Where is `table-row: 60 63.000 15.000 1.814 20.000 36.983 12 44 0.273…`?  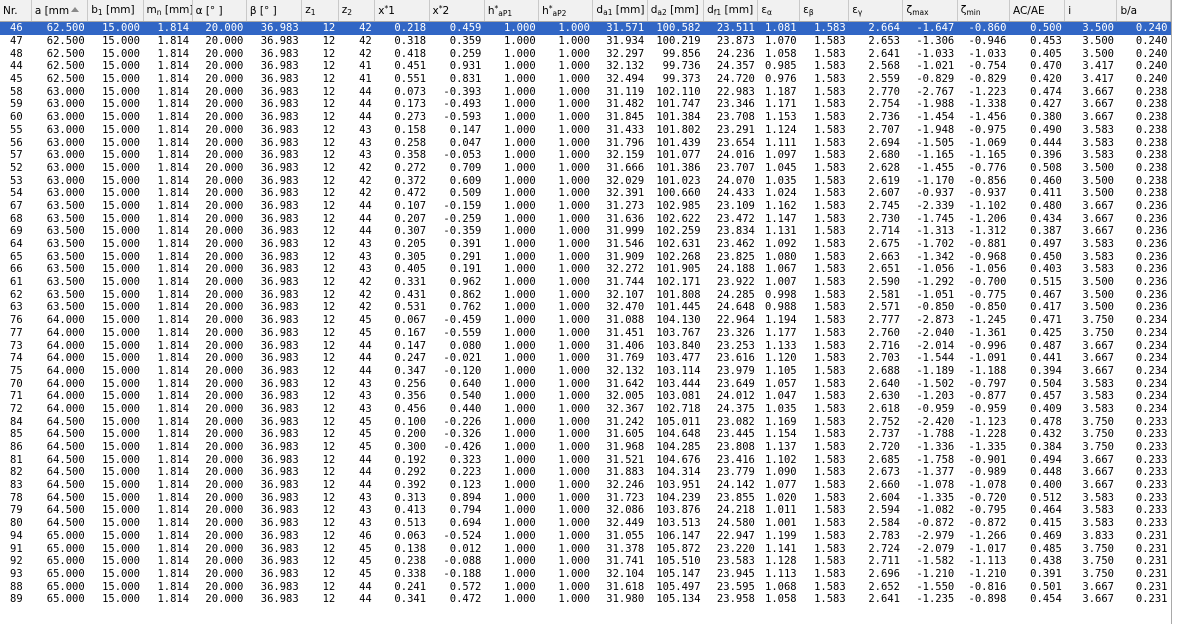
table-row: 60 63.000 15.000 1.814 20.000 36.983 12 44 0.273… is located at coordinates (585, 117).